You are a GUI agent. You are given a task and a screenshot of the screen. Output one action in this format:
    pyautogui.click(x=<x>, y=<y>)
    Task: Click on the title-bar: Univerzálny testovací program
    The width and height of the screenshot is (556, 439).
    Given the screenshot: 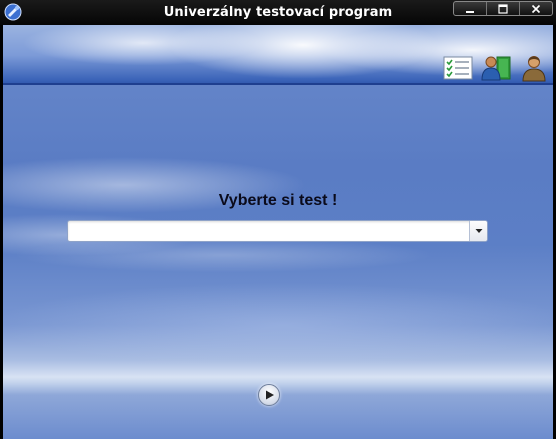 What is the action you would take?
    pyautogui.click(x=278, y=12)
    